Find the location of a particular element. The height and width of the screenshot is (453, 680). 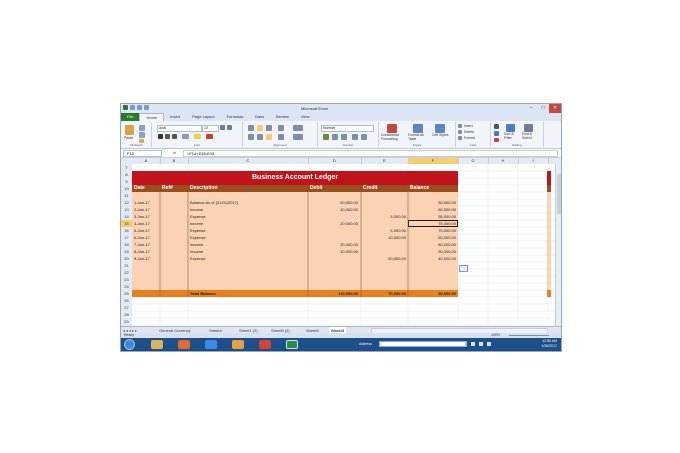

row-header: 11 is located at coordinates (126, 195).